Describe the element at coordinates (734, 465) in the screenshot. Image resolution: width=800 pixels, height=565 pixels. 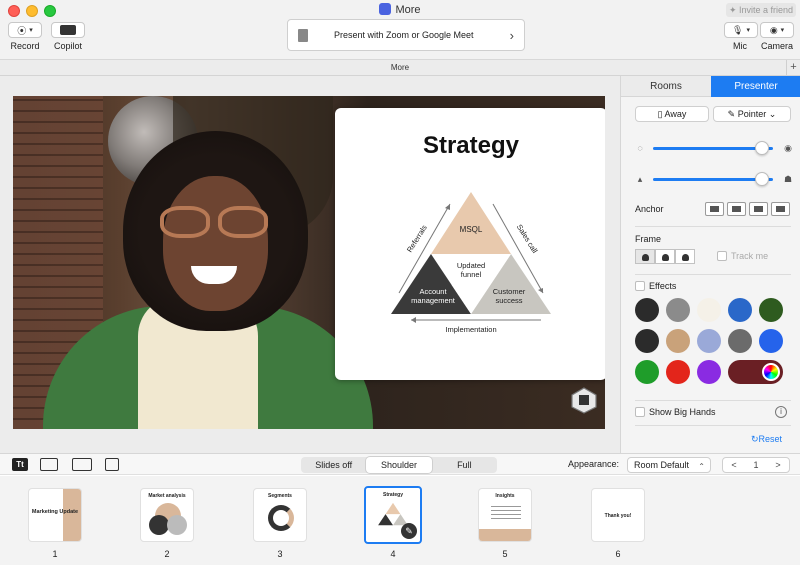
I see `prev-slide-button: <` at that location.